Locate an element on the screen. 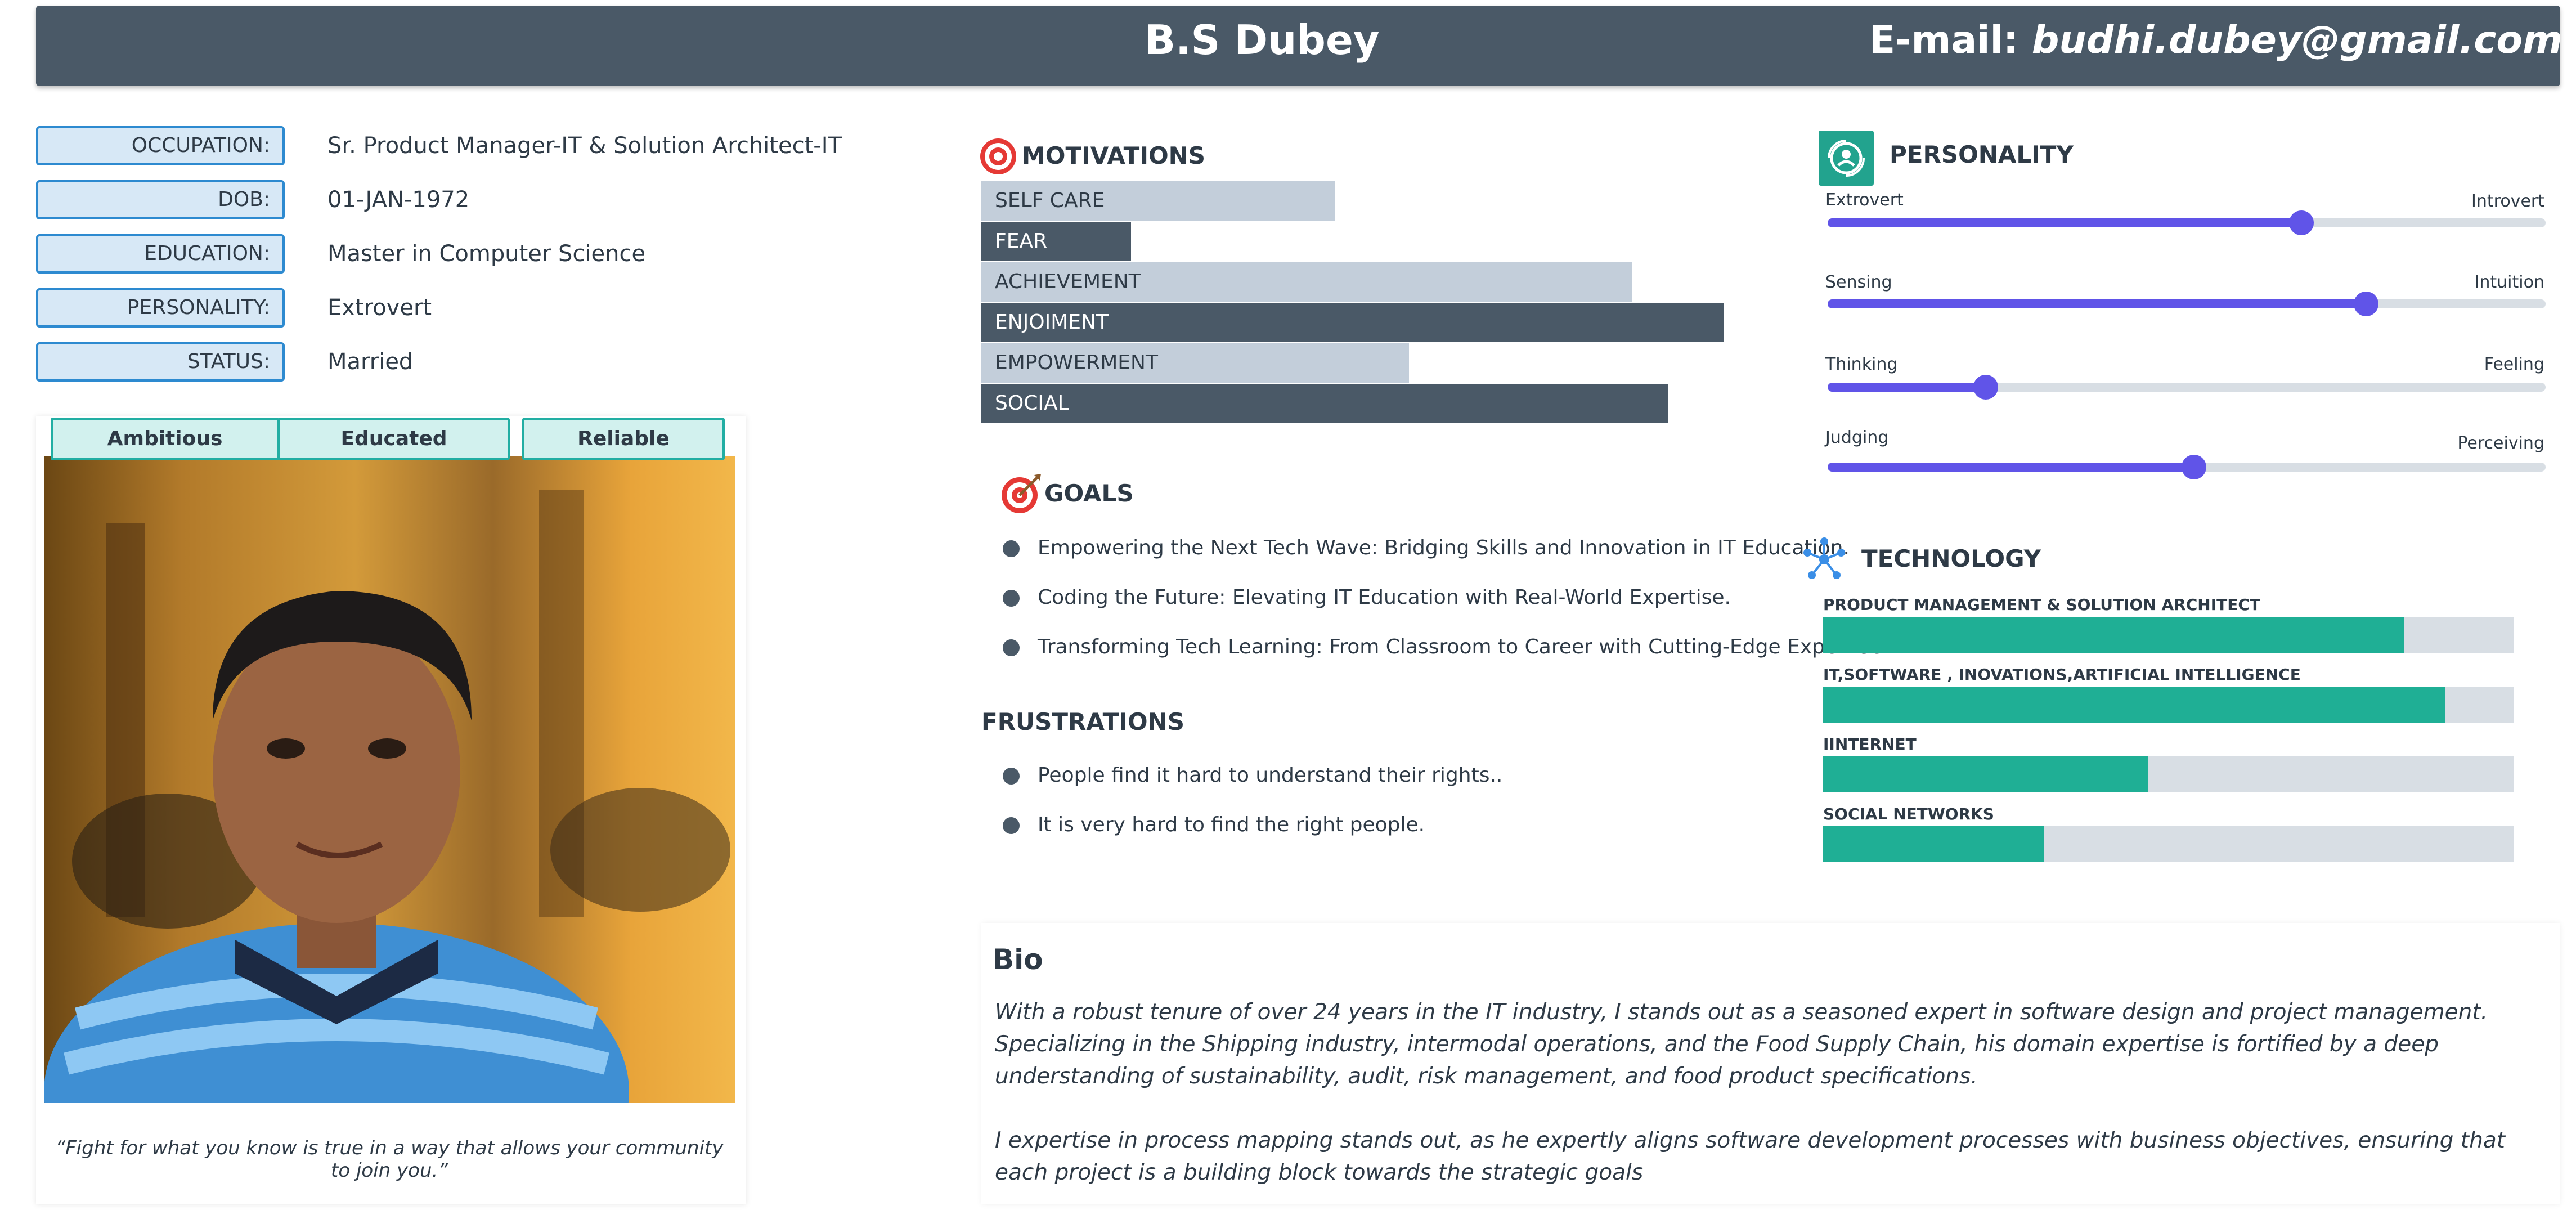 The height and width of the screenshot is (1228, 2576). scale-right-label: Feeling is located at coordinates (2514, 364).